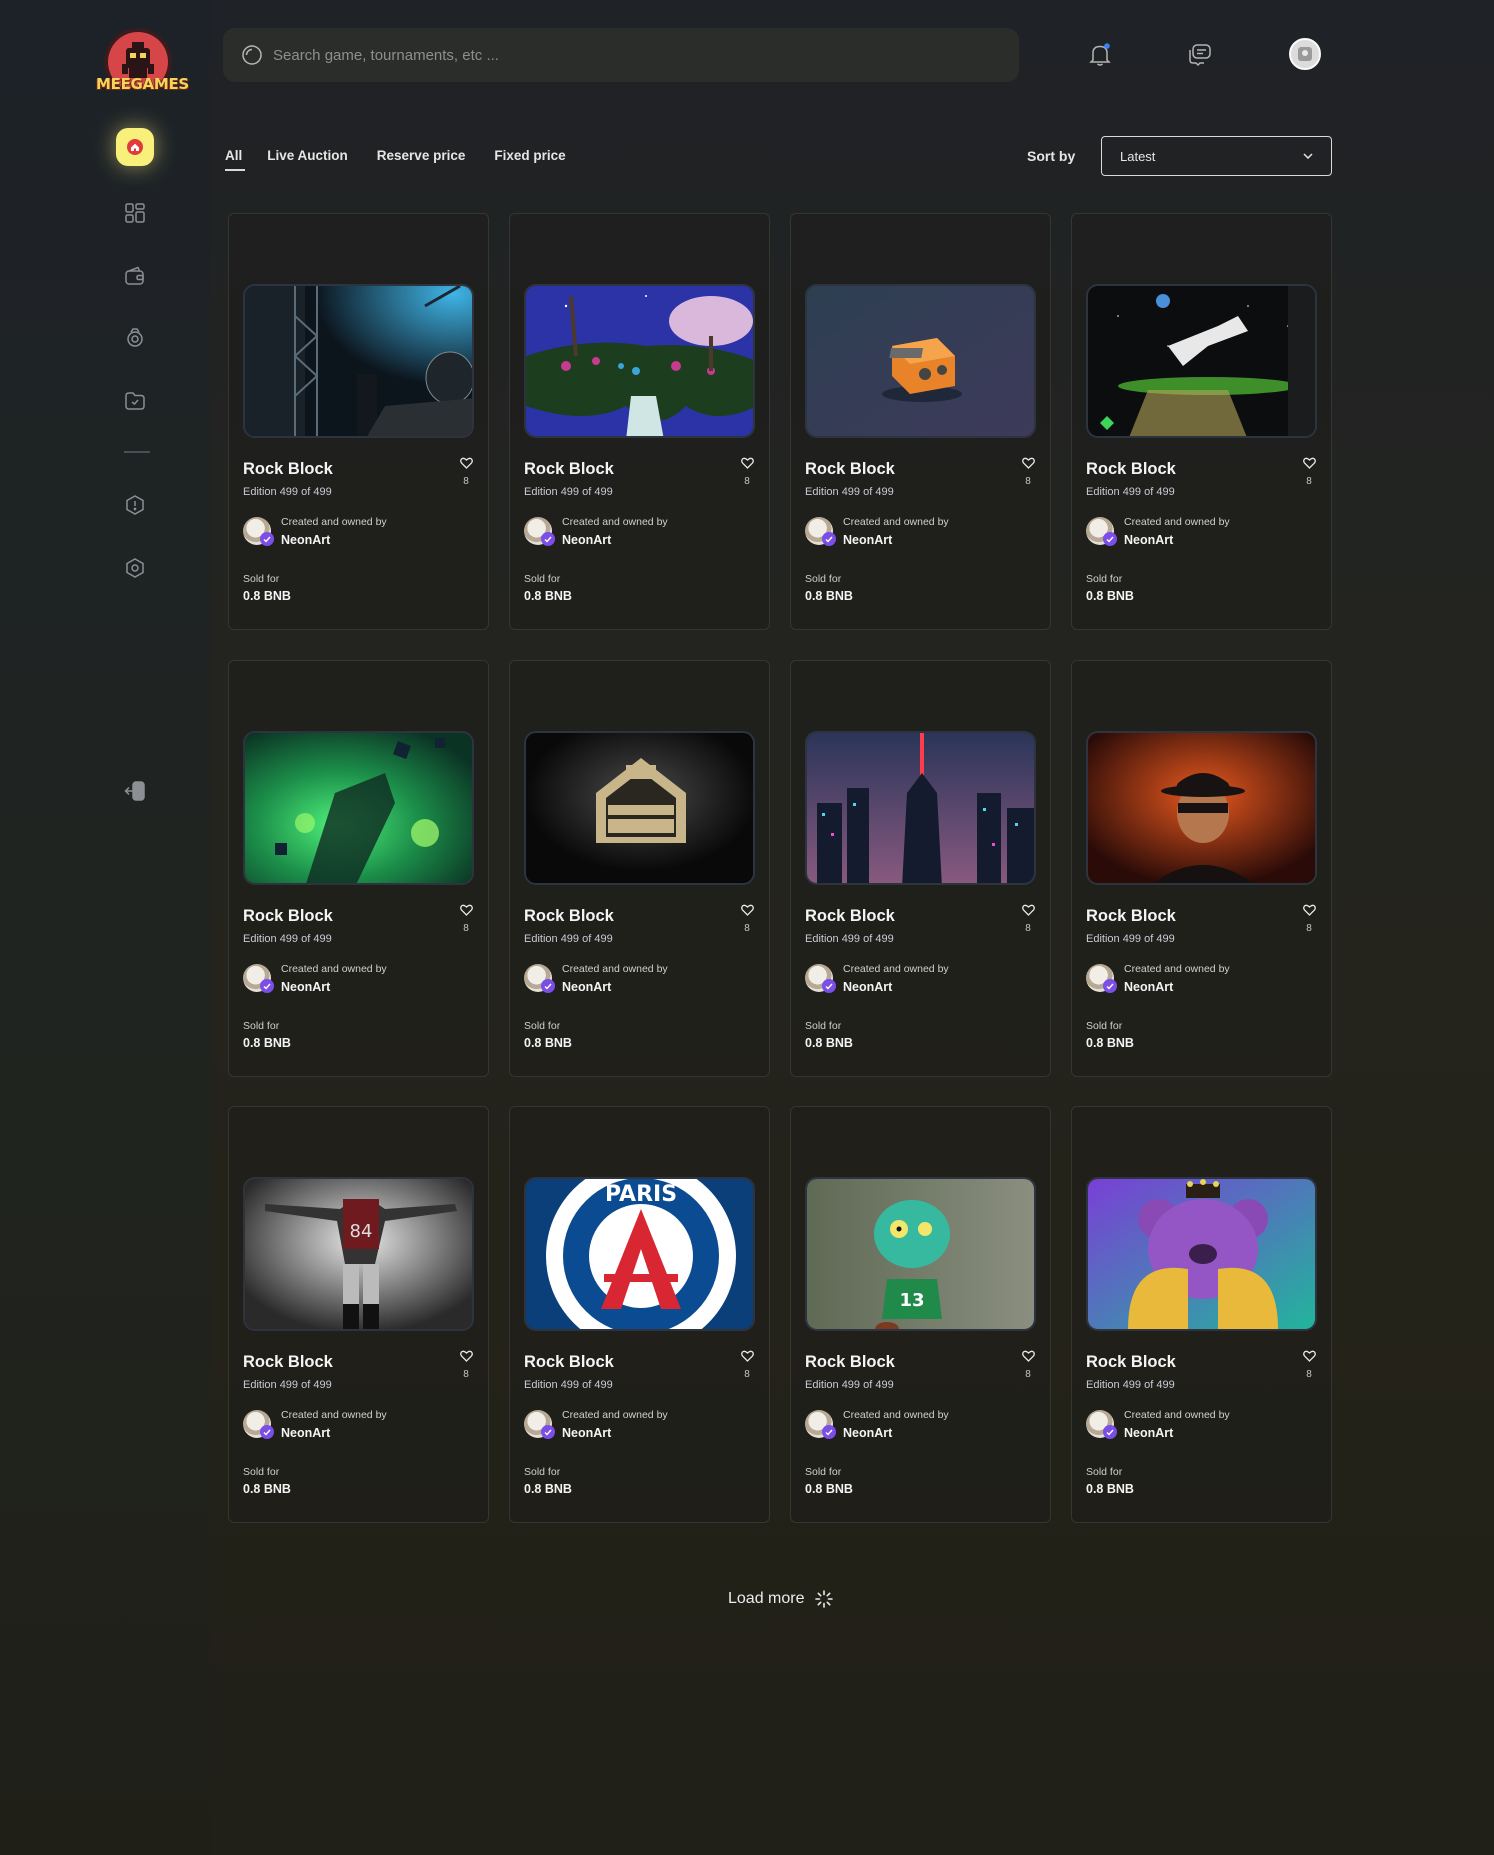 The width and height of the screenshot is (1494, 1855). What do you see at coordinates (920, 808) in the screenshot?
I see `neon-city-artwork` at bounding box center [920, 808].